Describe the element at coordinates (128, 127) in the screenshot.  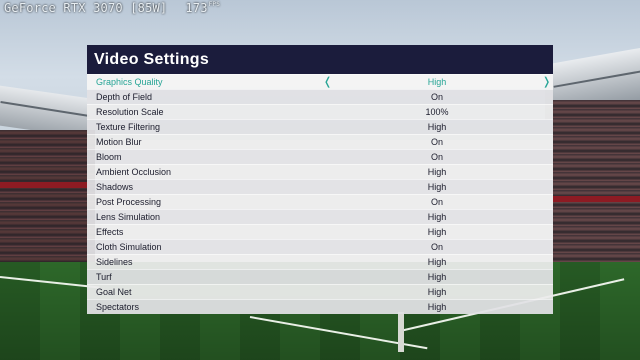
I see `setting-label: Texture Filtering` at that location.